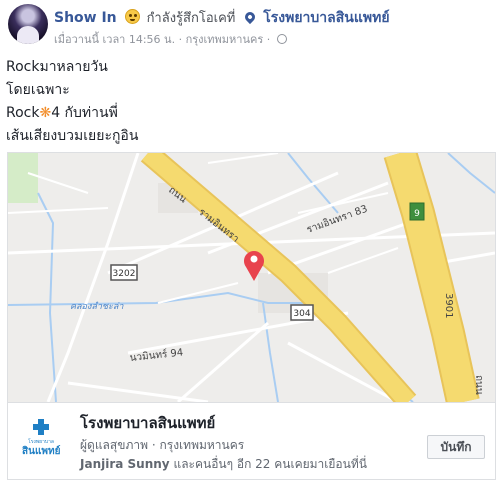 The height and width of the screenshot is (491, 501). Describe the element at coordinates (202, 445) in the screenshot. I see `place-city: กรุงเทพมหานคร` at that location.